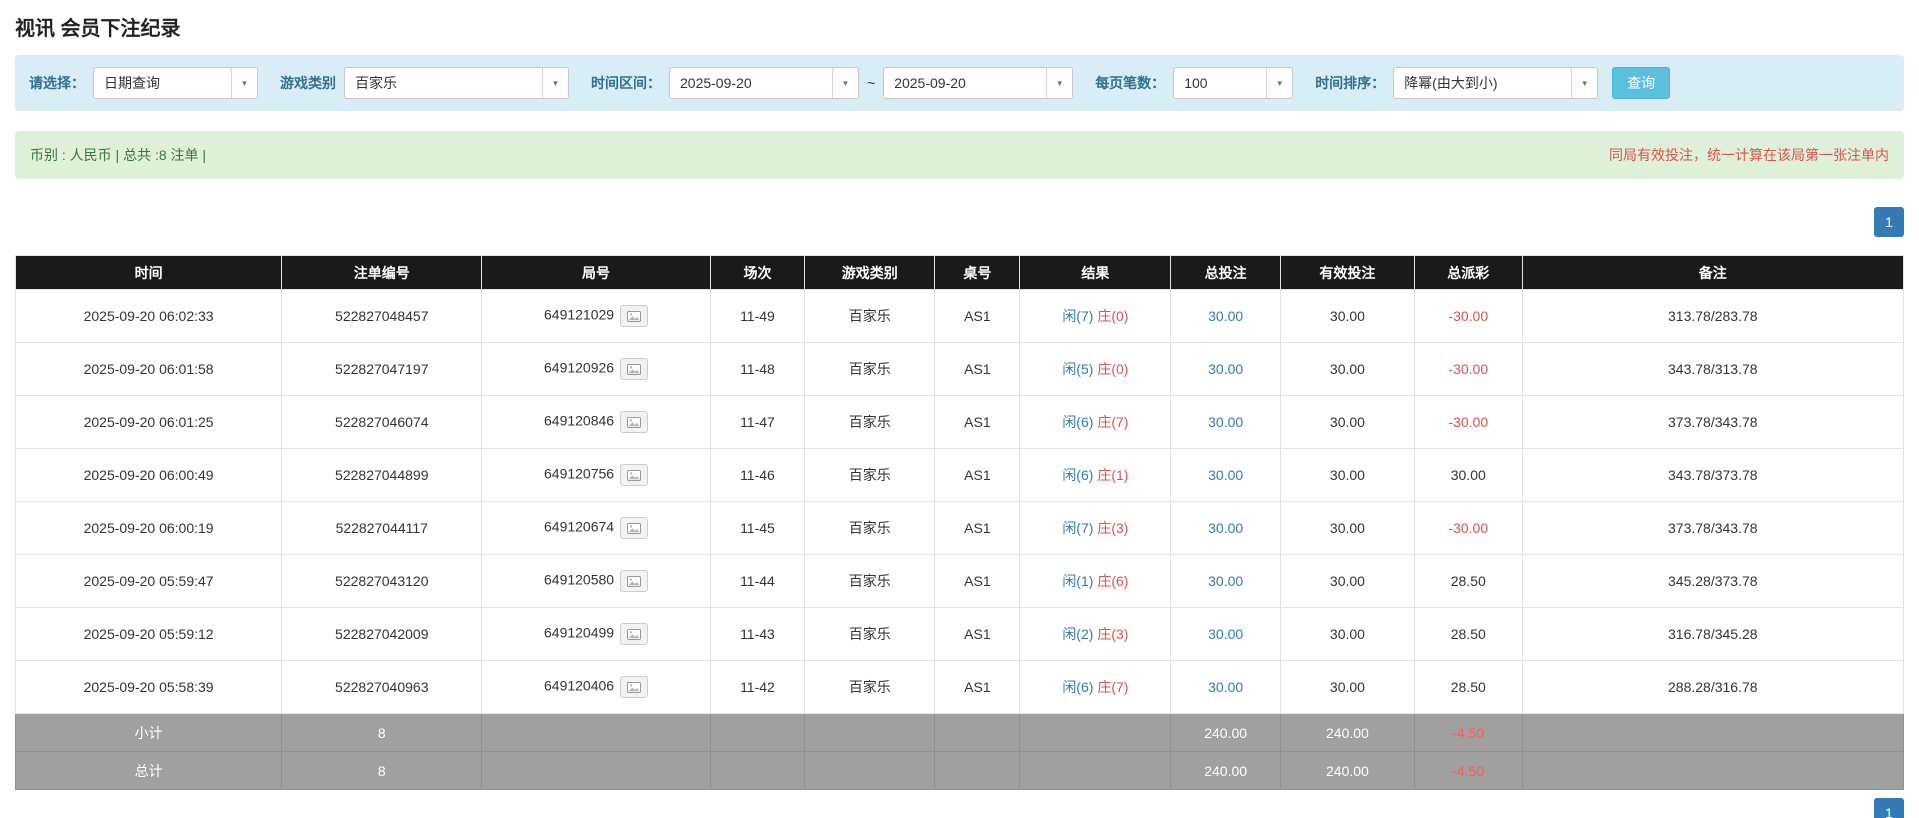 This screenshot has height=818, width=1919. Describe the element at coordinates (1078, 634) in the screenshot. I see `result-player: 闲(2)` at that location.